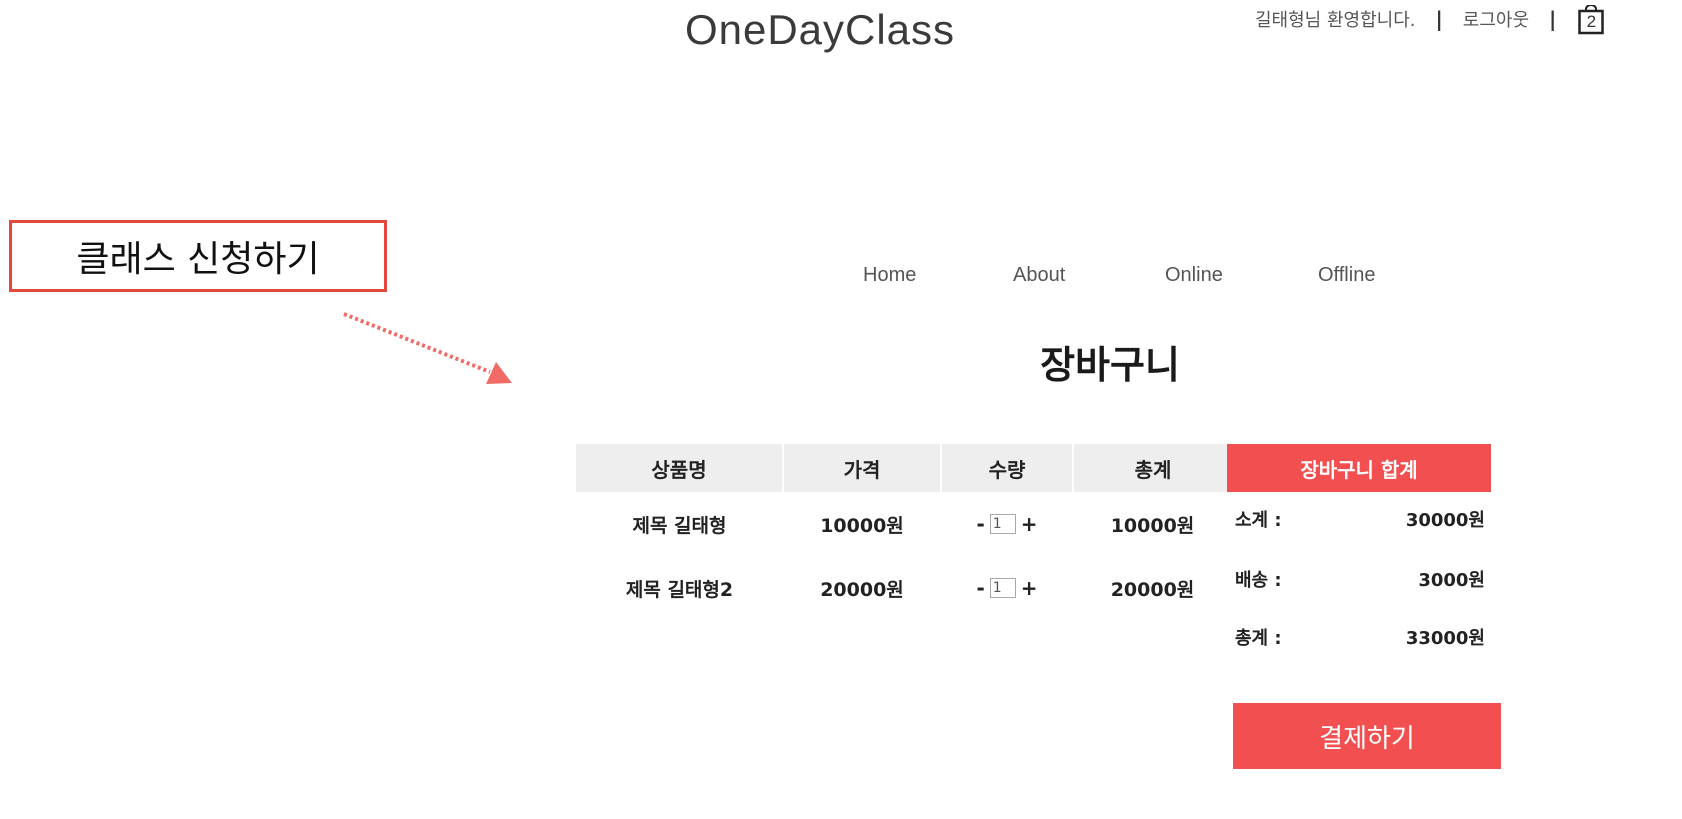 This screenshot has width=1682, height=819. I want to click on page-title: 장바구니, so click(1110, 365).